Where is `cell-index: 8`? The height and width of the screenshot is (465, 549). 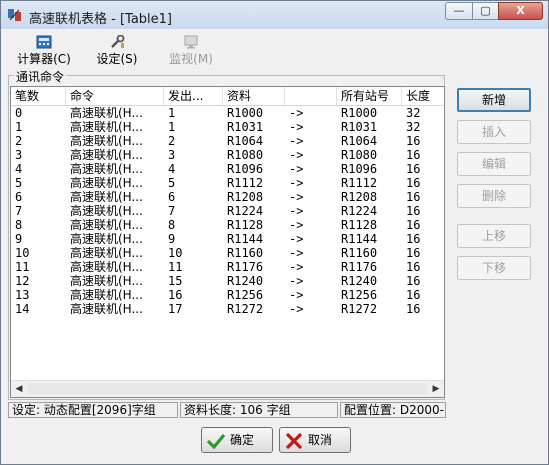 cell-index: 8 is located at coordinates (19, 225).